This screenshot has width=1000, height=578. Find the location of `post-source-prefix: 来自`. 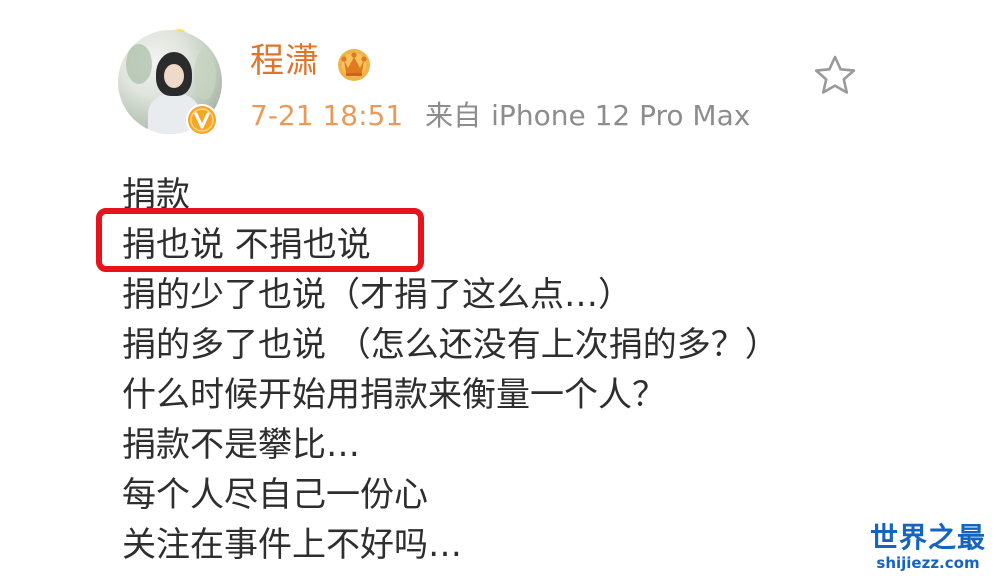

post-source-prefix: 来自 is located at coordinates (453, 115).